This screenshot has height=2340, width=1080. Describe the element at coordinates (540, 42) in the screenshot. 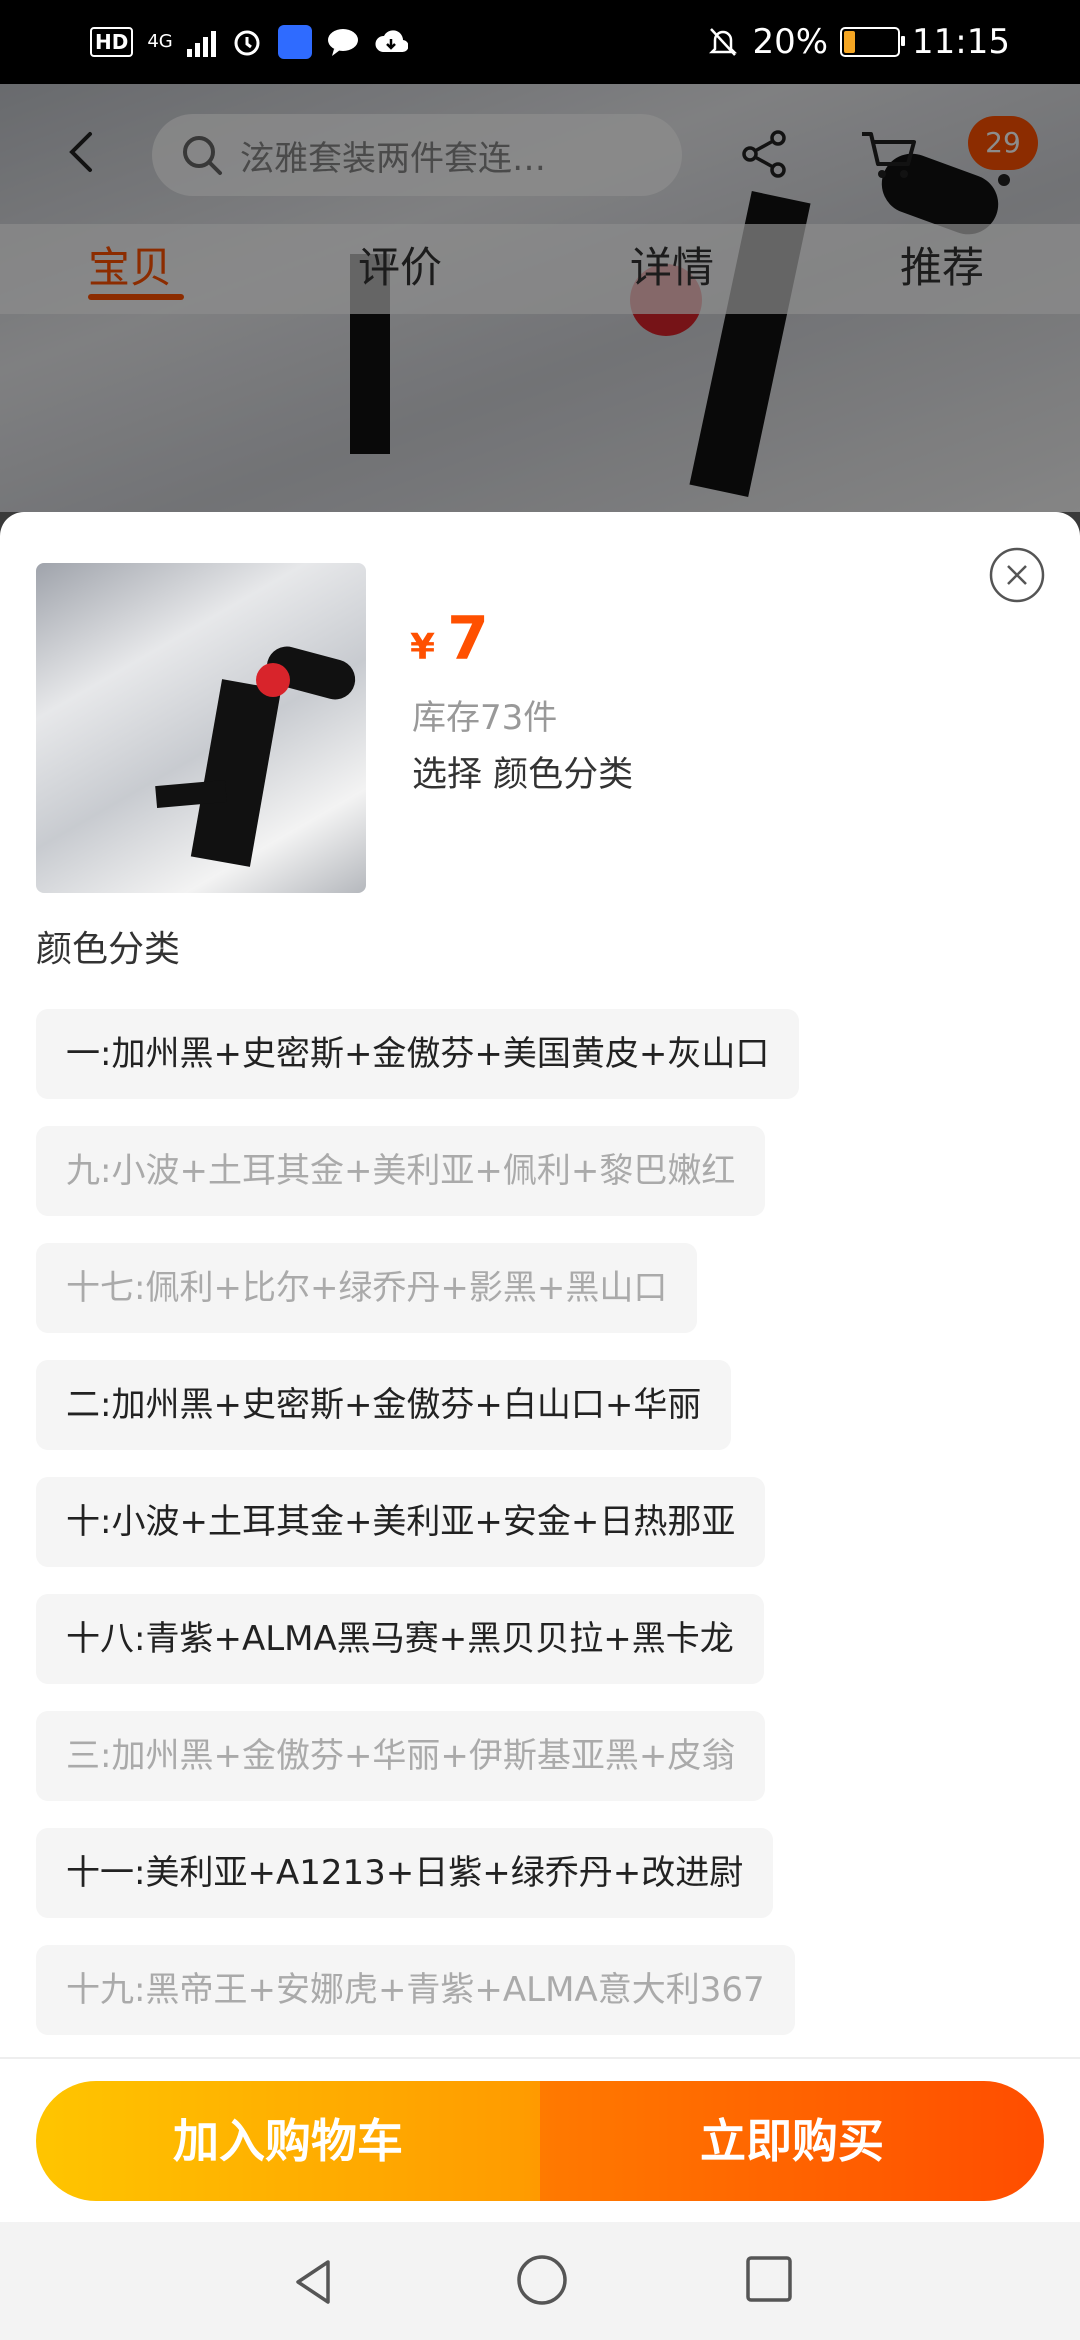

I see `status-bar: HD 4G 20% 11:15` at that location.